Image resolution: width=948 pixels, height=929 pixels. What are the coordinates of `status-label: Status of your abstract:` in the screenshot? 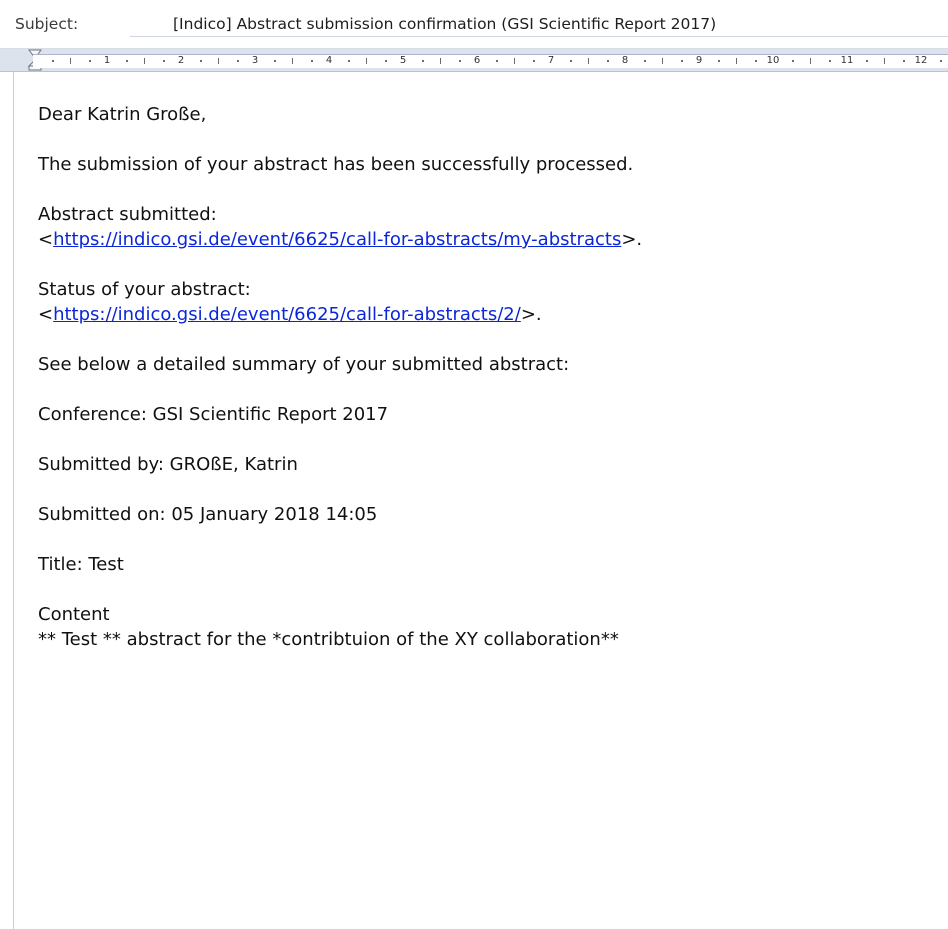 It's located at (144, 289).